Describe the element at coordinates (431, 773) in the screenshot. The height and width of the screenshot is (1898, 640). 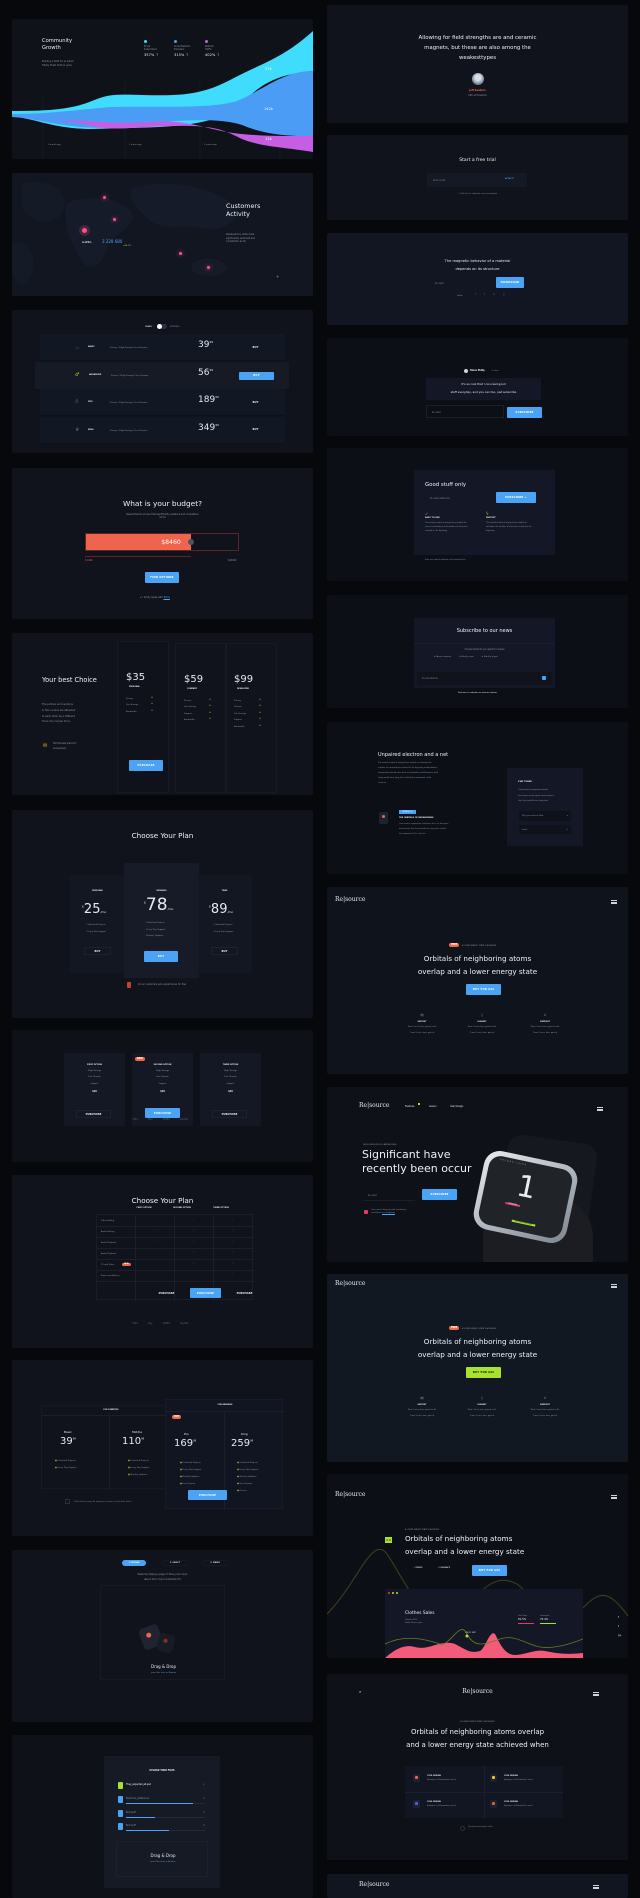
I see `resource-link: Resource stuff` at that location.